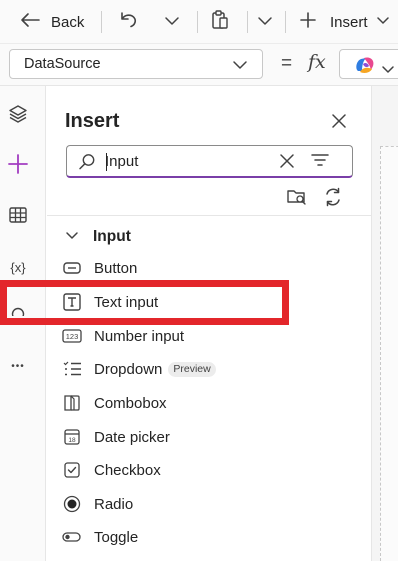 This screenshot has height=561, width=398. Describe the element at coordinates (317, 62) in the screenshot. I see `fx-button: fx` at that location.